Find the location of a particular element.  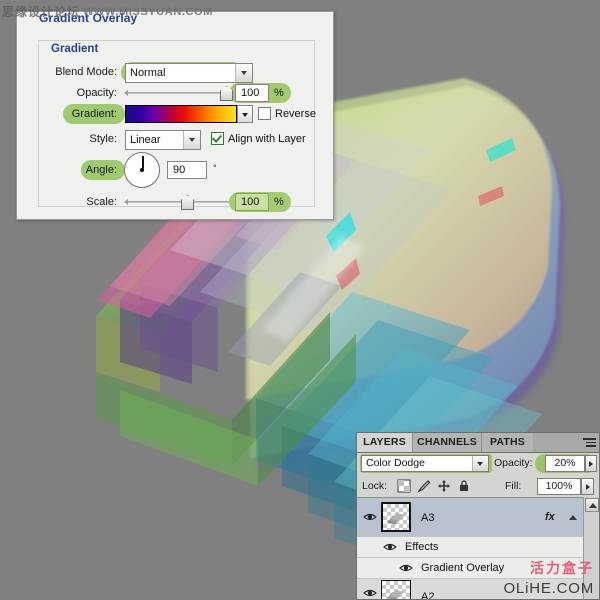

lock-label: Lock: is located at coordinates (375, 486).